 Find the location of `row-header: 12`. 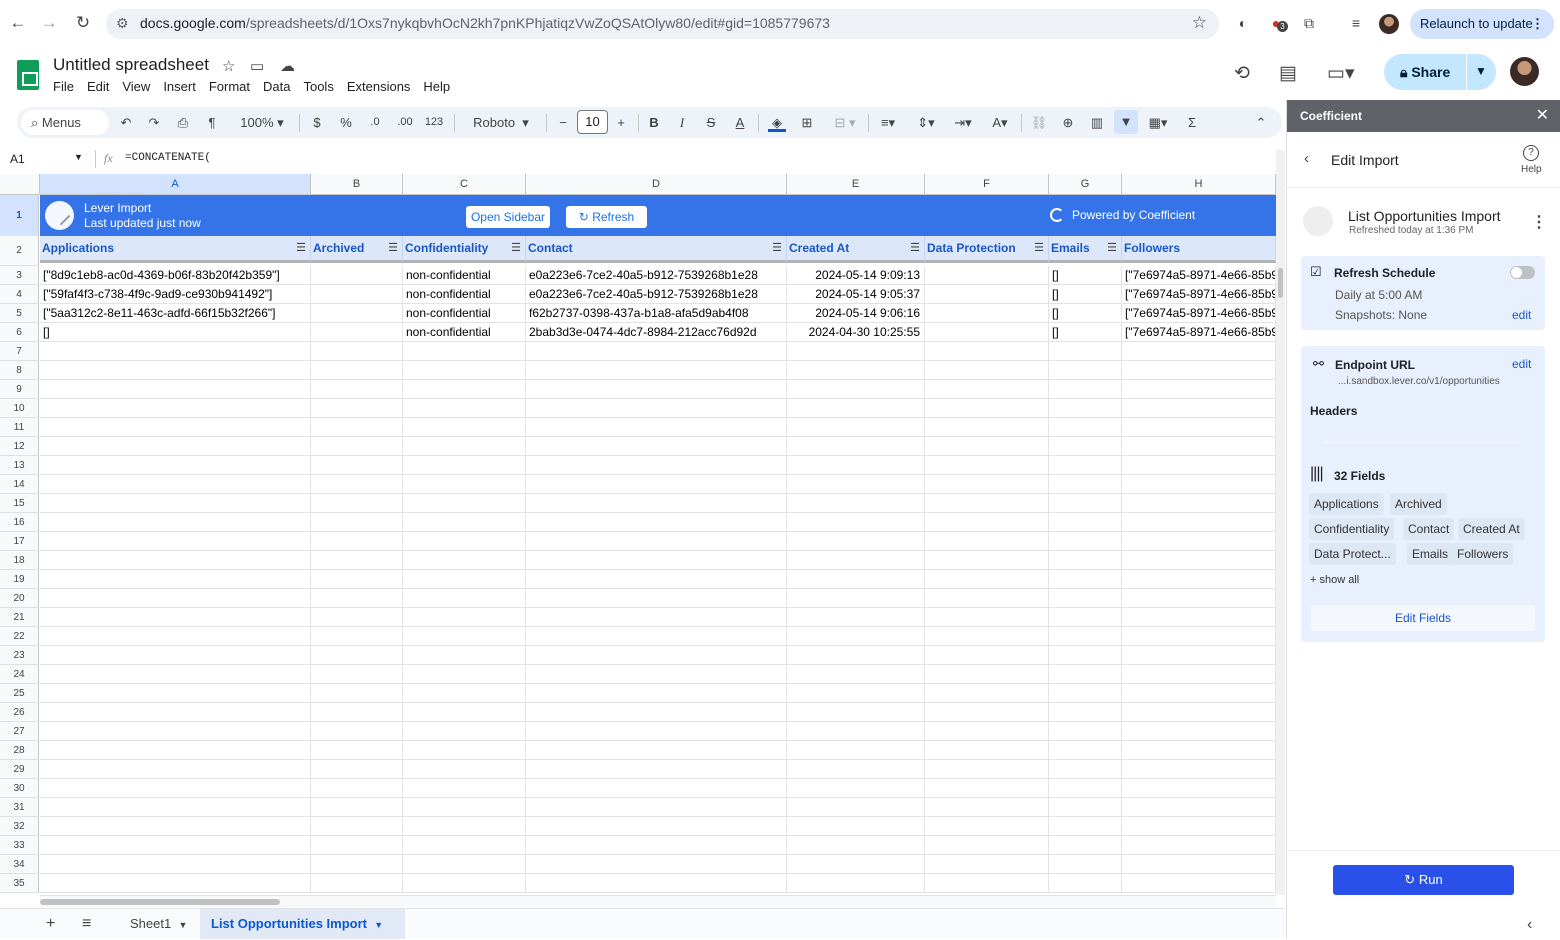

row-header: 12 is located at coordinates (19, 446).